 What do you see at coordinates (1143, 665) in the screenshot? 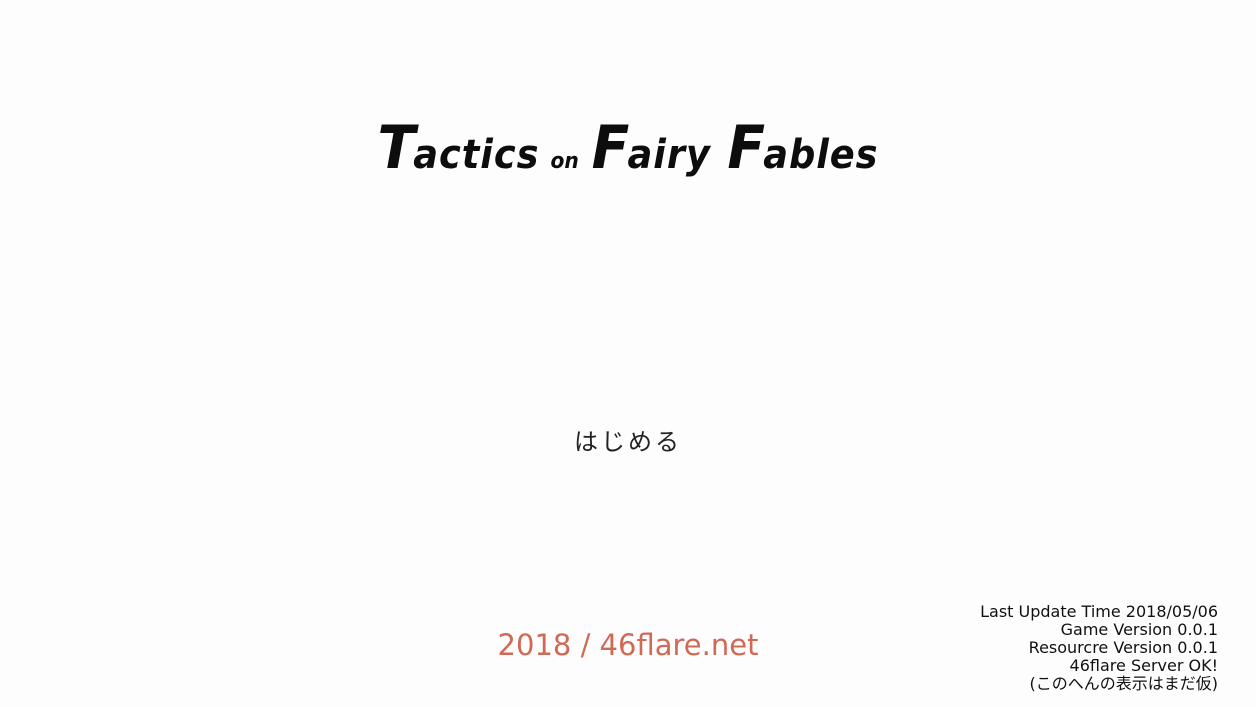
I see `server-status-text: 46flare Server OK!` at bounding box center [1143, 665].